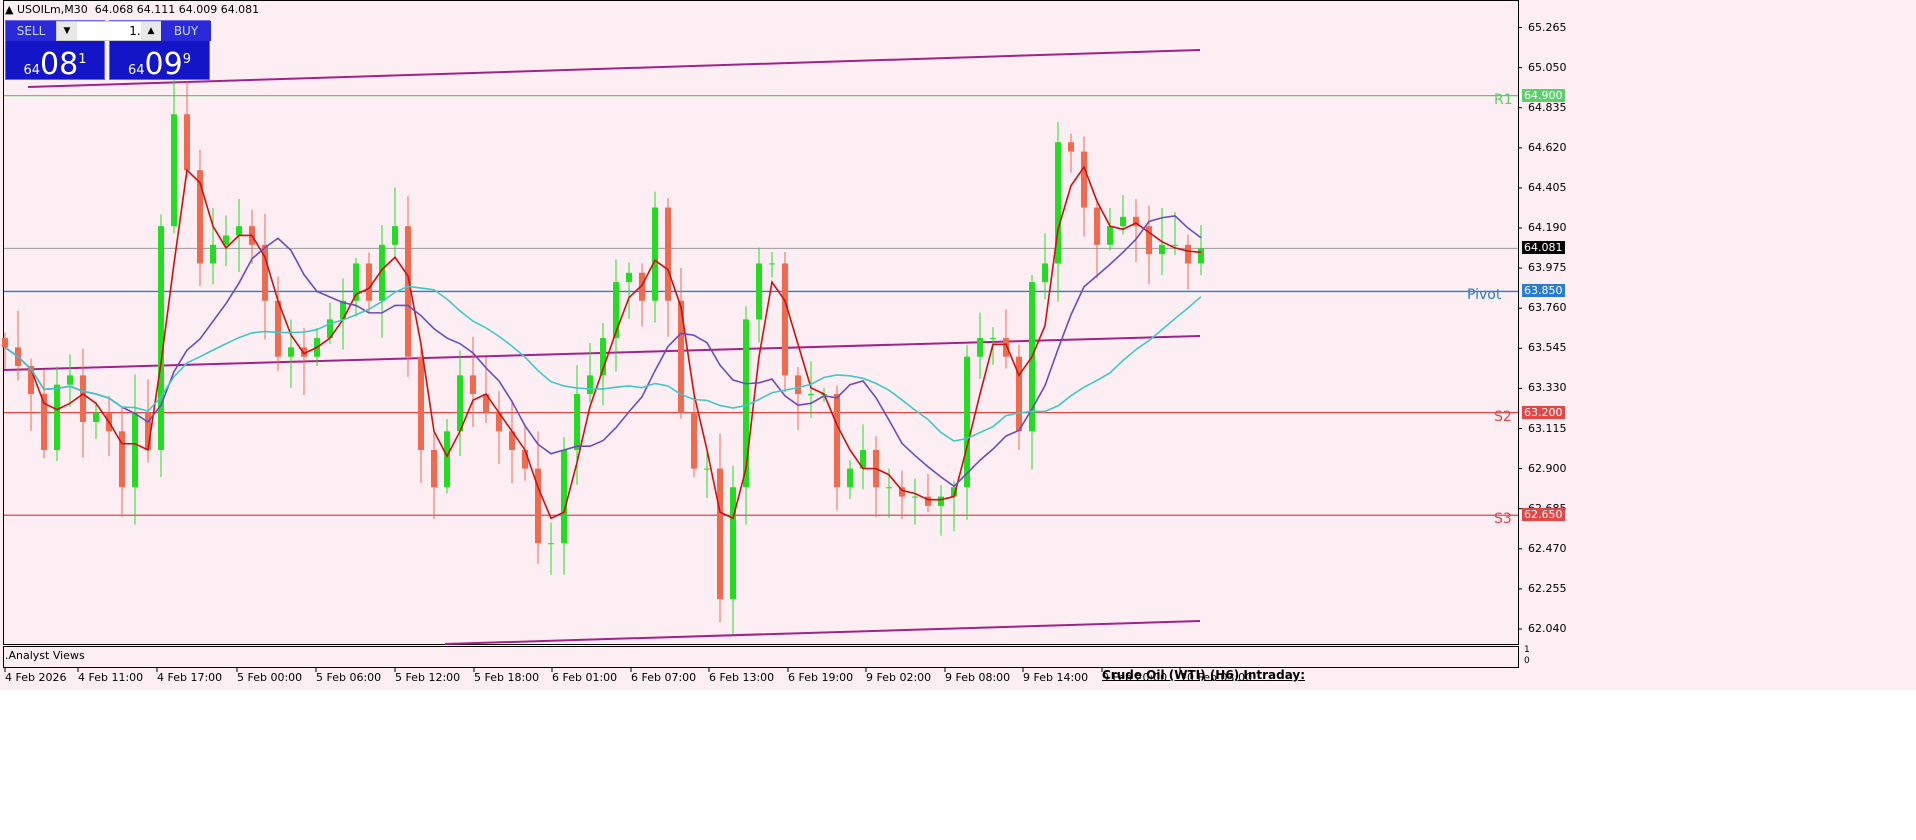  What do you see at coordinates (1547, 107) in the screenshot?
I see `y-tick-label: 64.835` at bounding box center [1547, 107].